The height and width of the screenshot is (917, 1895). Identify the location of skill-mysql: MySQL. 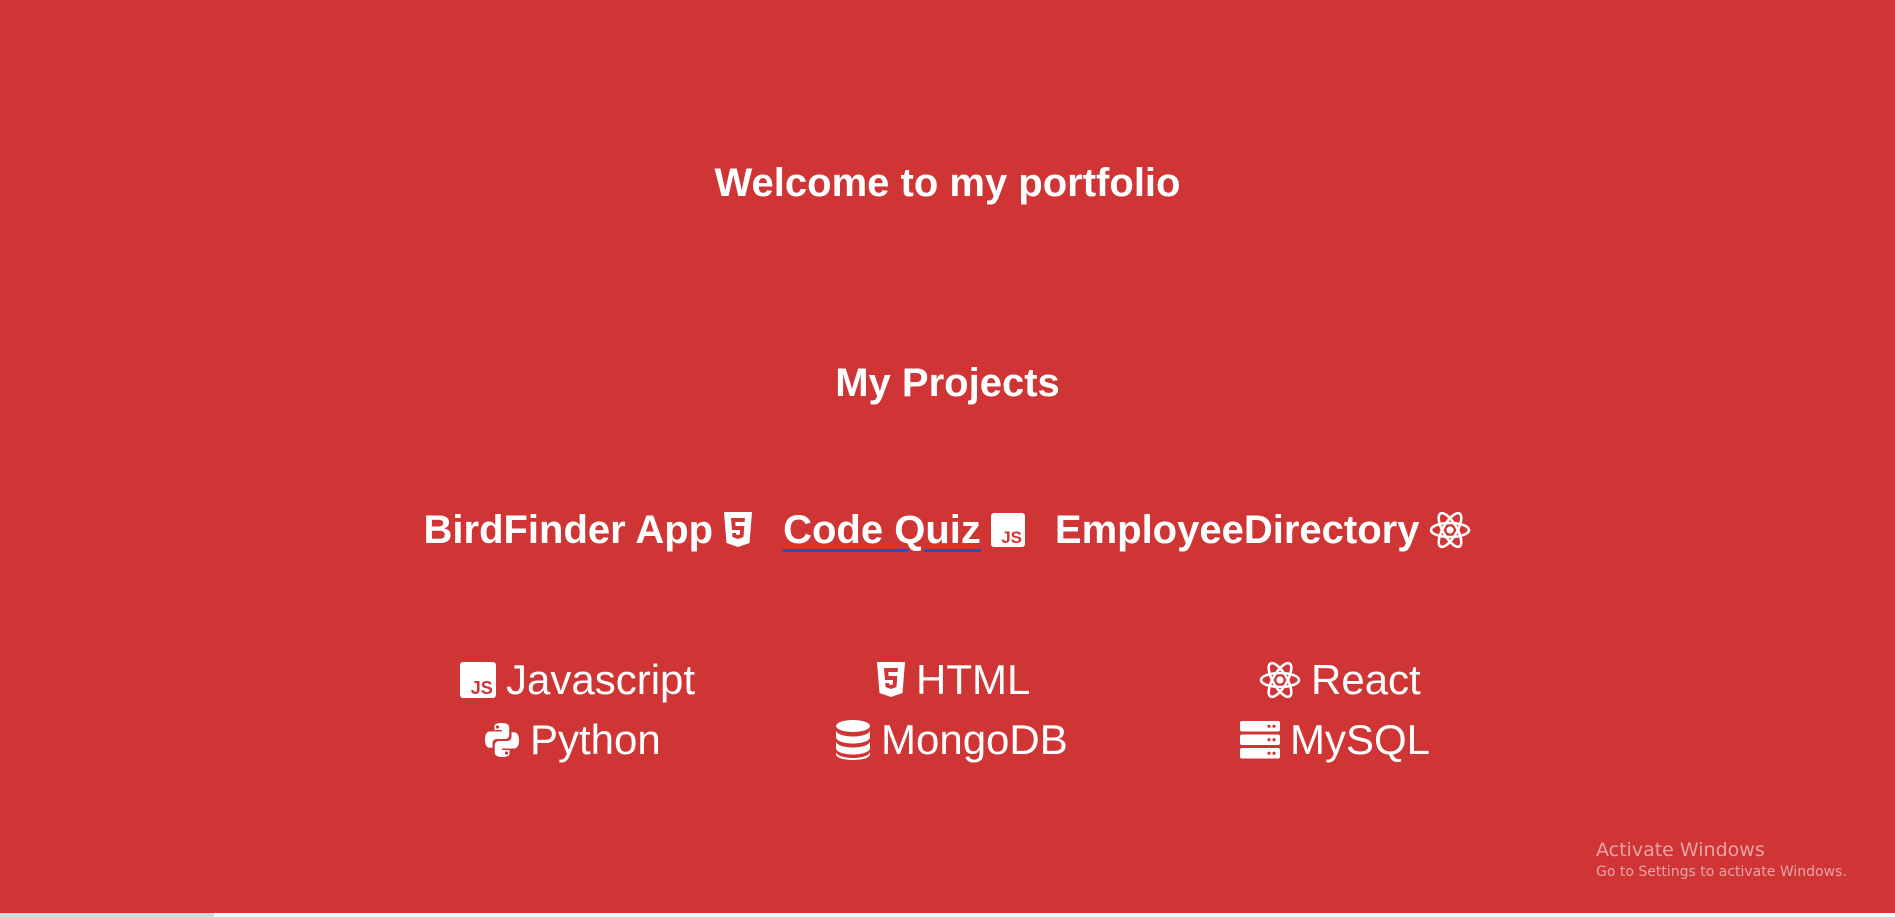
(1335, 740).